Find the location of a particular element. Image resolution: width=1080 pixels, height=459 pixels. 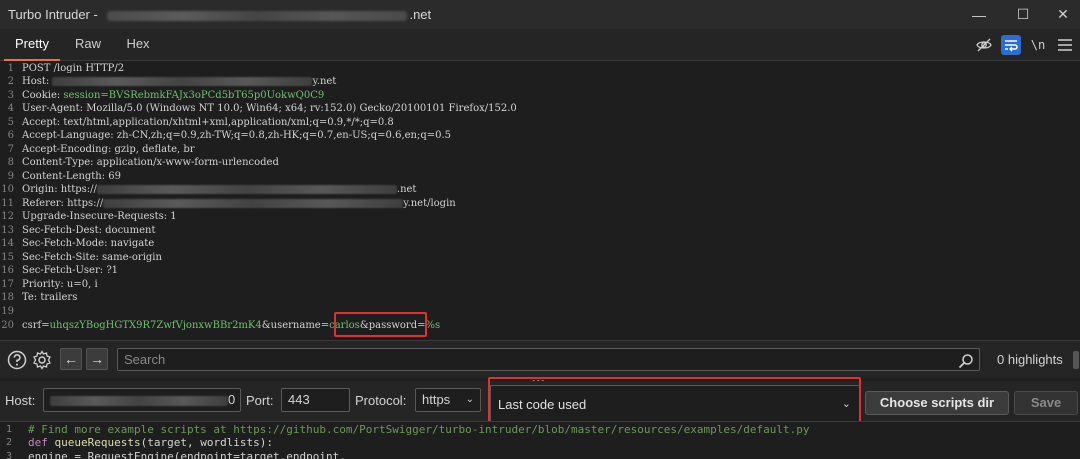

gear-icon is located at coordinates (42, 360).